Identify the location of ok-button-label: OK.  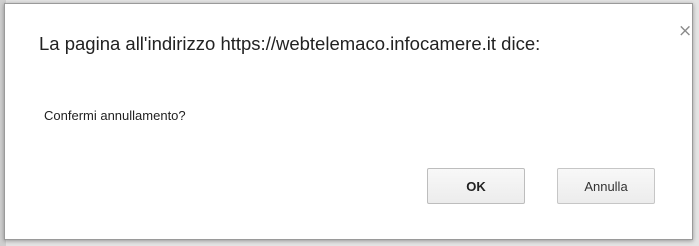
(476, 186).